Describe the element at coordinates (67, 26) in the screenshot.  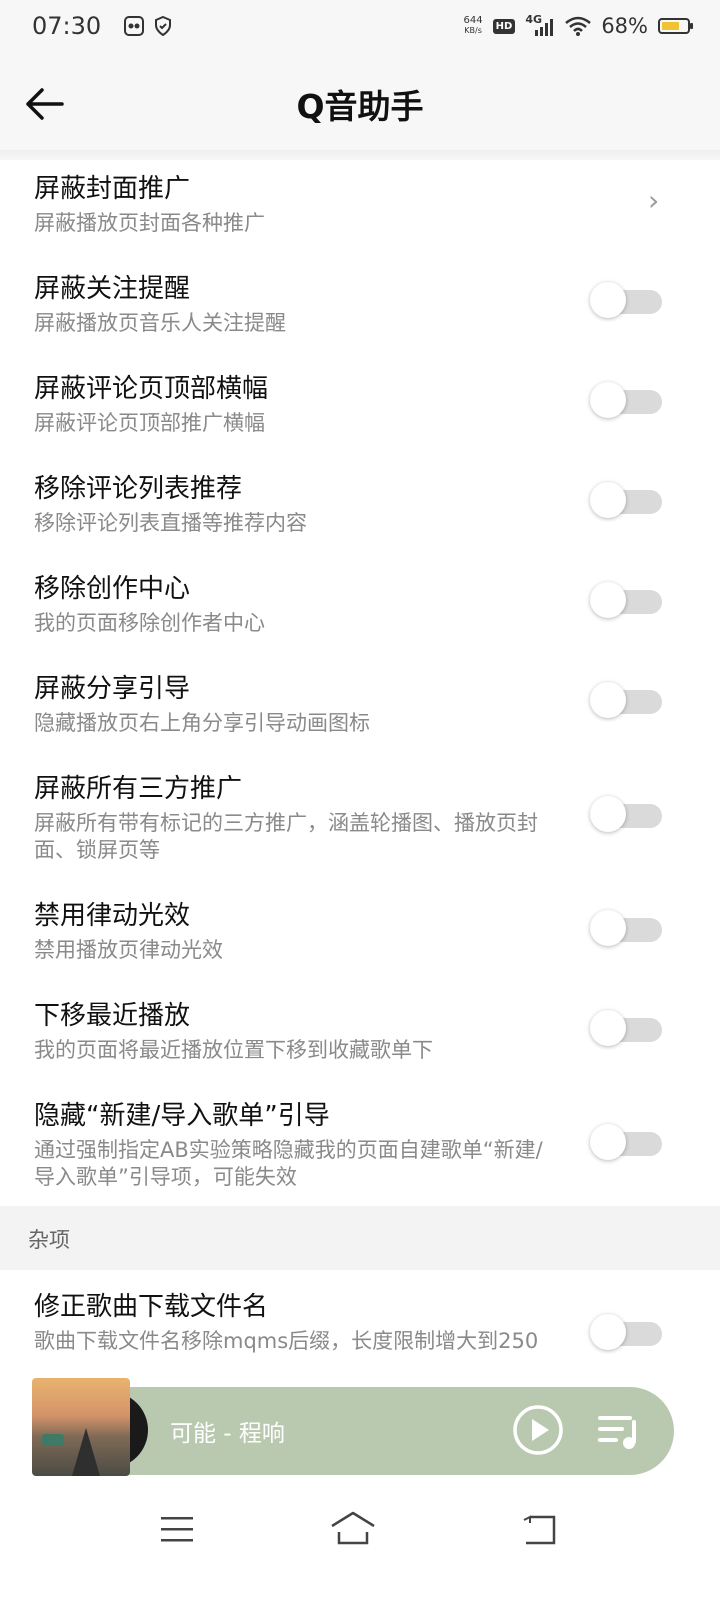
I see `status-time: 07:30` at that location.